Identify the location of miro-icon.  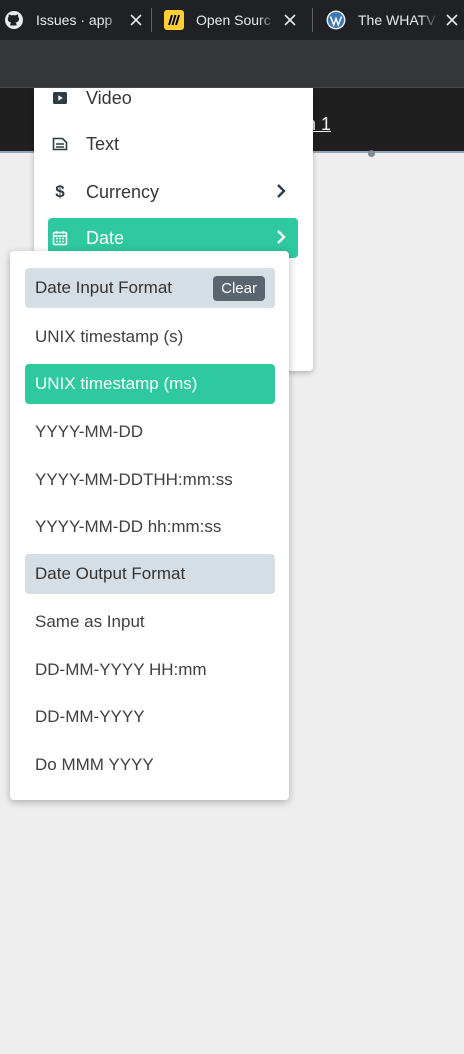
(174, 20).